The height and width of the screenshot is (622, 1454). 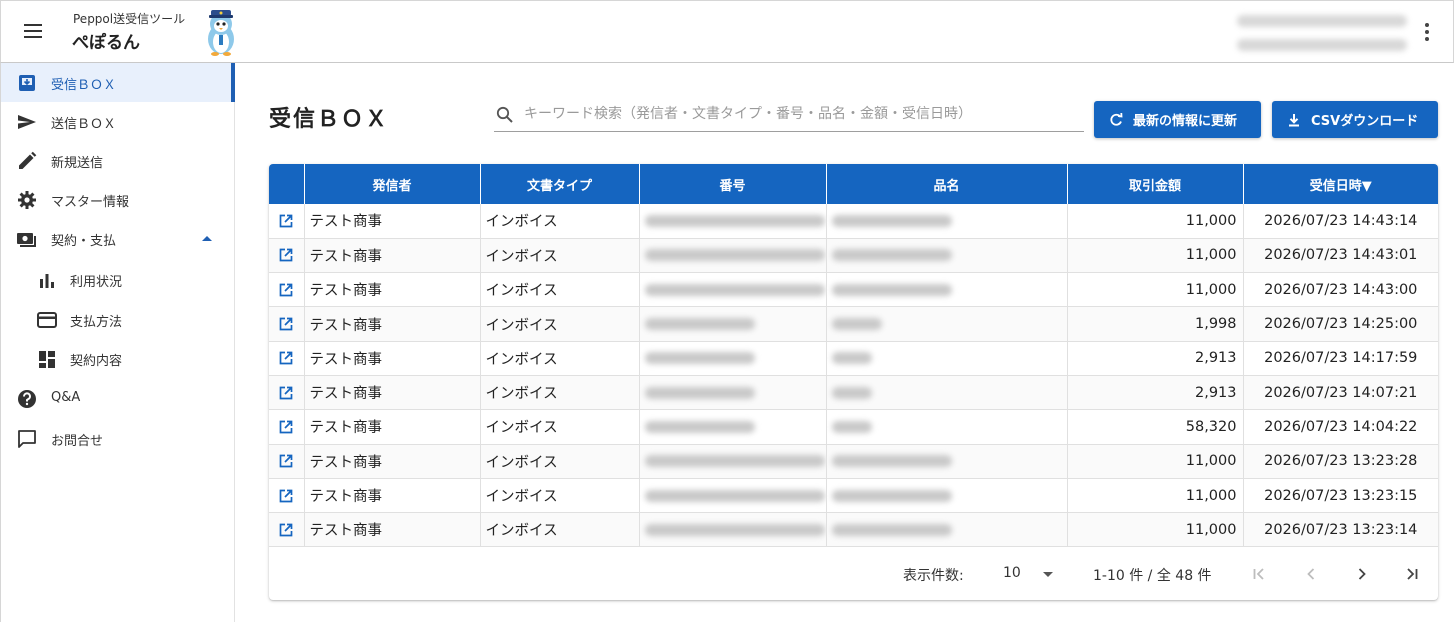 What do you see at coordinates (1322, 45) in the screenshot?
I see `user-email-redacted` at bounding box center [1322, 45].